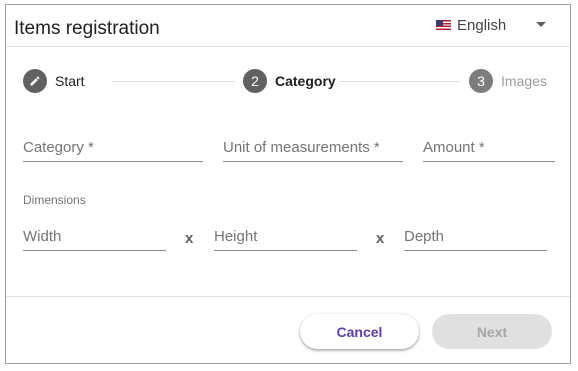  What do you see at coordinates (255, 81) in the screenshot?
I see `step-category-circle: 2` at bounding box center [255, 81].